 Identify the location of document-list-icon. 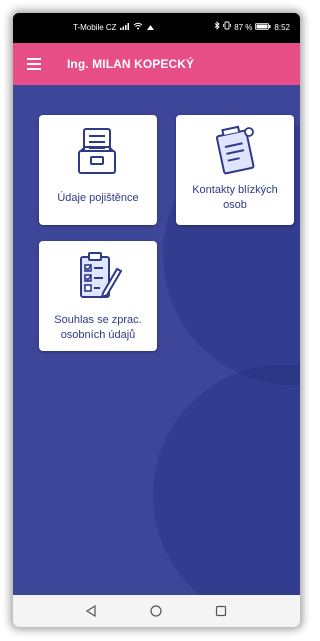
(235, 151).